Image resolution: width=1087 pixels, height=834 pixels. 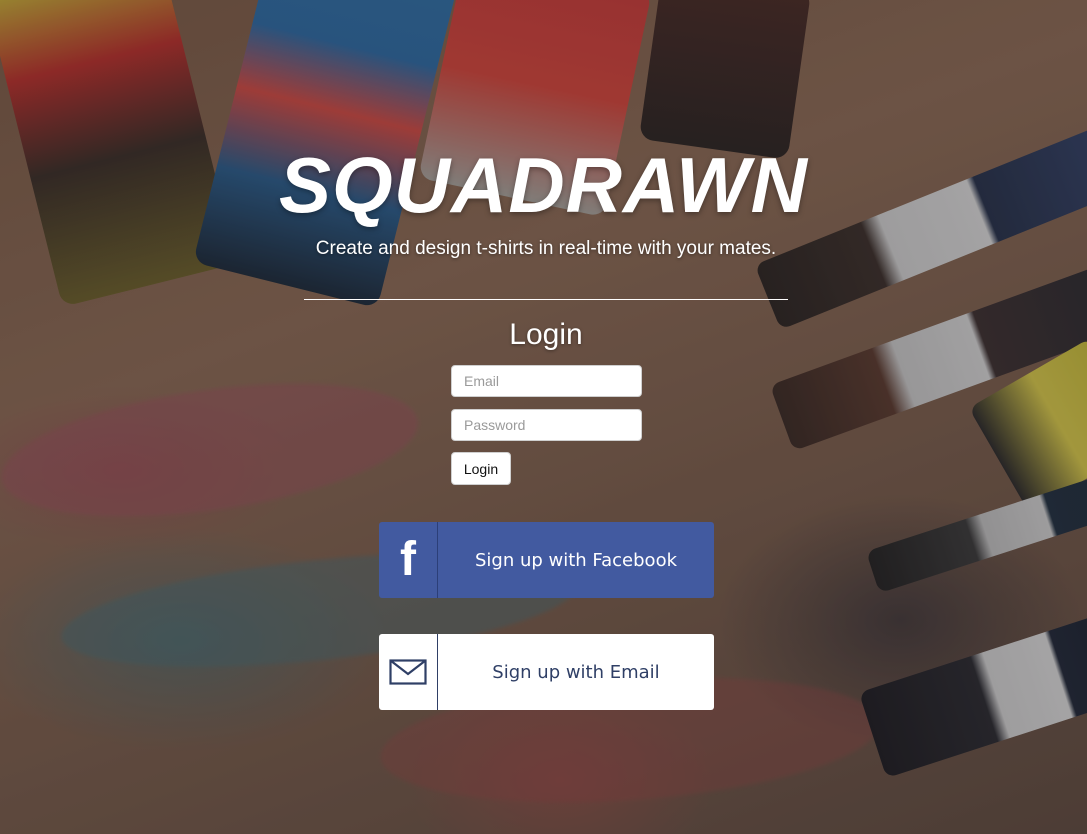 I want to click on login-button: Login, so click(x=481, y=468).